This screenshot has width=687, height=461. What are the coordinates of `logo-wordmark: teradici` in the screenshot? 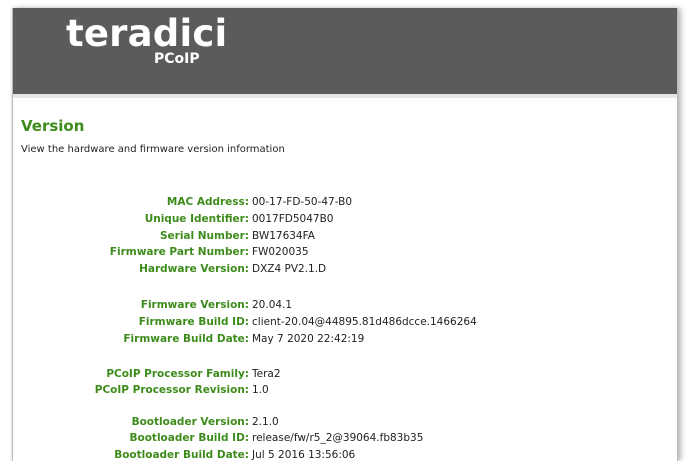 It's located at (147, 33).